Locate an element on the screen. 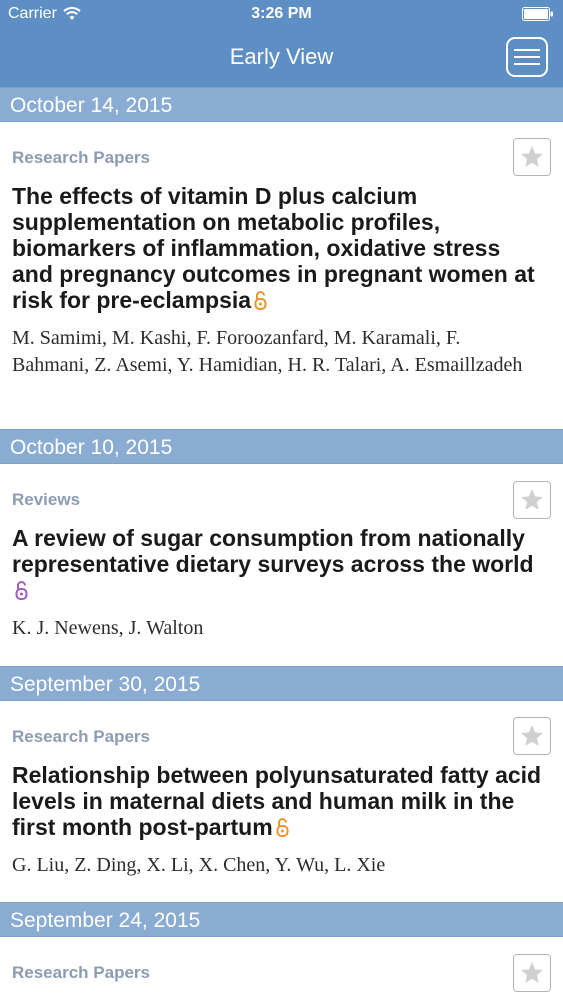  article-category: Reviews is located at coordinates (46, 499).